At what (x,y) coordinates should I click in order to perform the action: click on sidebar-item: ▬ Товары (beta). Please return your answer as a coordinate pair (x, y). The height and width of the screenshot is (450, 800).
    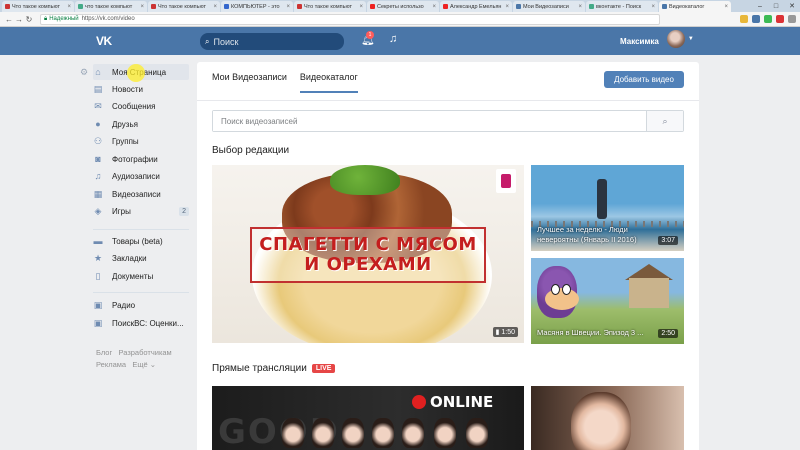
    Looking at the image, I should click on (141, 241).